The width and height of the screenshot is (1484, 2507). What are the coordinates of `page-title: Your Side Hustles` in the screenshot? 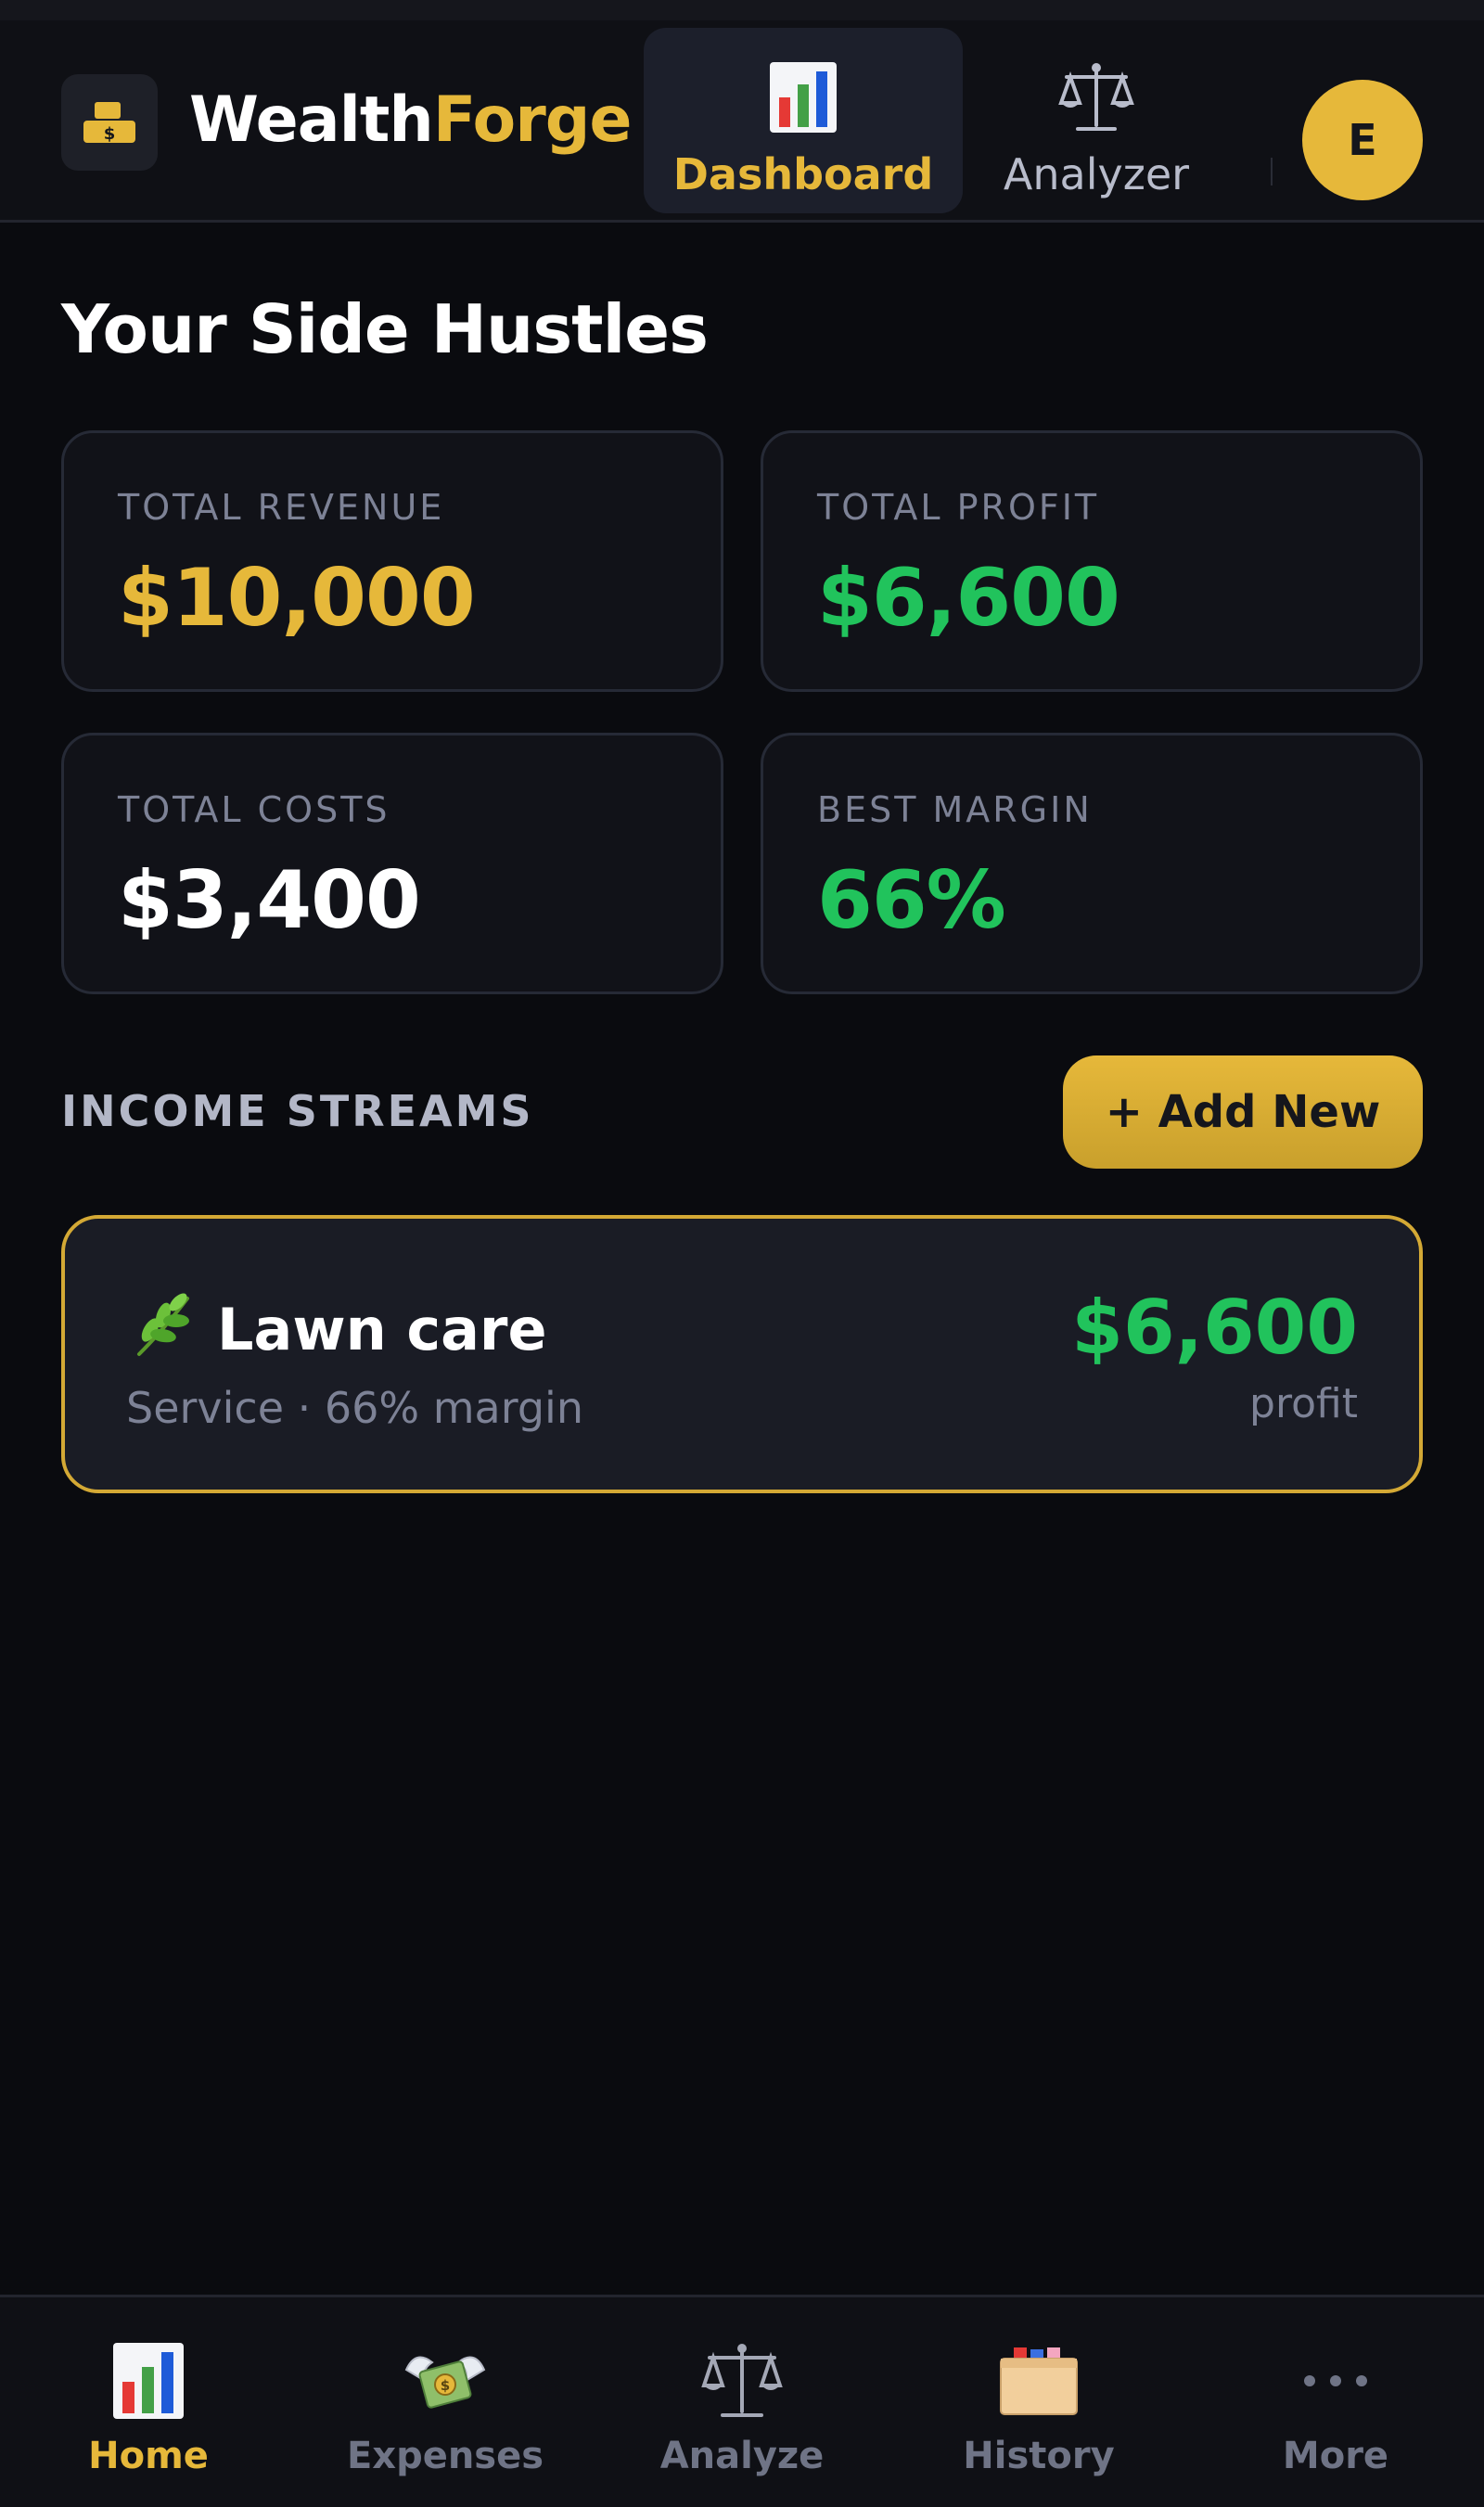 It's located at (385, 329).